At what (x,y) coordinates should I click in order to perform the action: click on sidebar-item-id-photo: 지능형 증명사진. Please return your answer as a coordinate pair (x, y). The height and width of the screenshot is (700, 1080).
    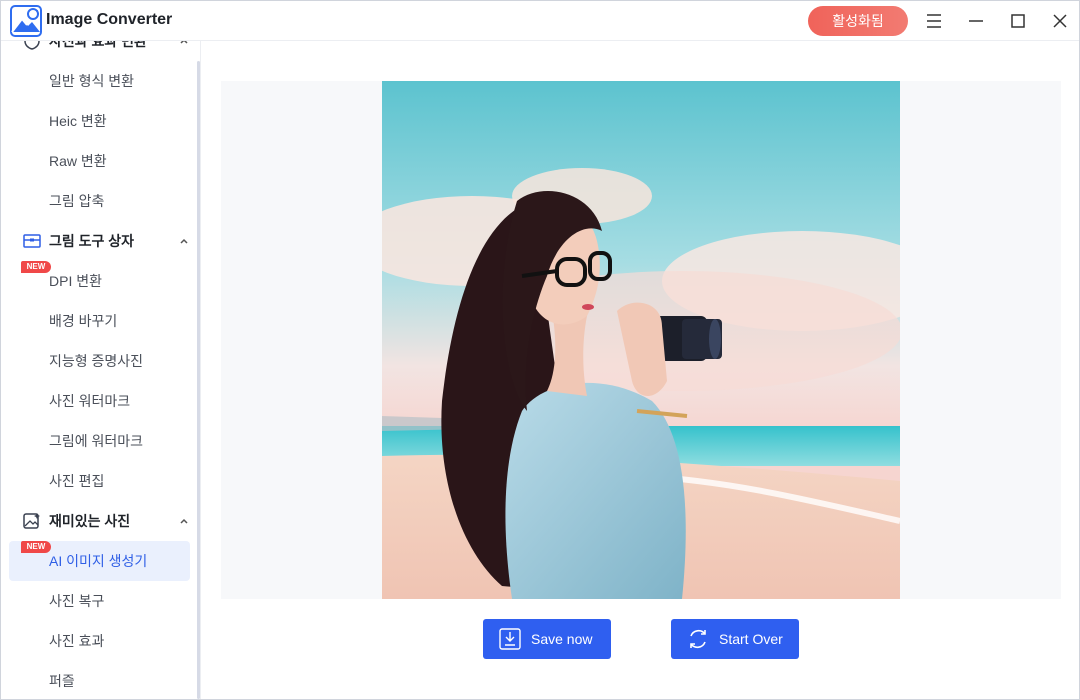
    Looking at the image, I should click on (99, 361).